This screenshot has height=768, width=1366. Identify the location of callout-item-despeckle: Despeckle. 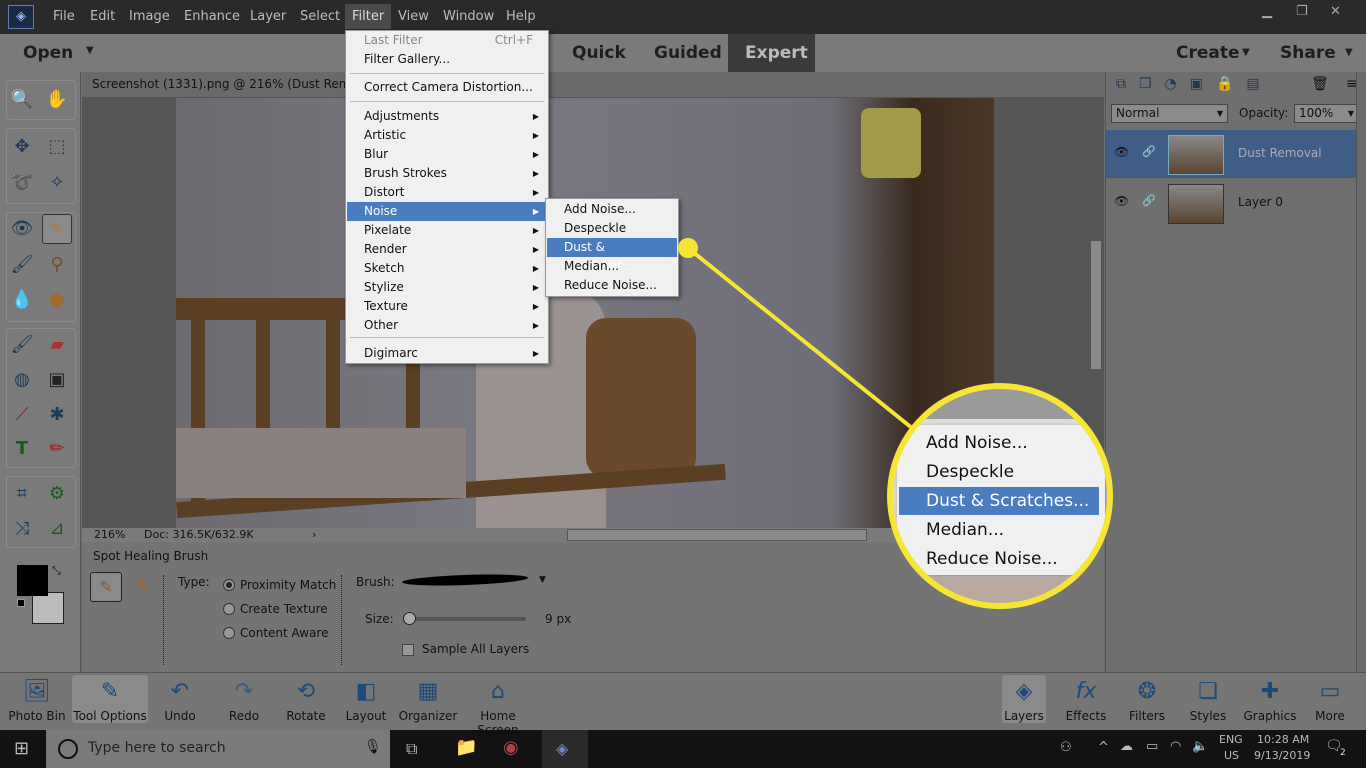
(970, 472).